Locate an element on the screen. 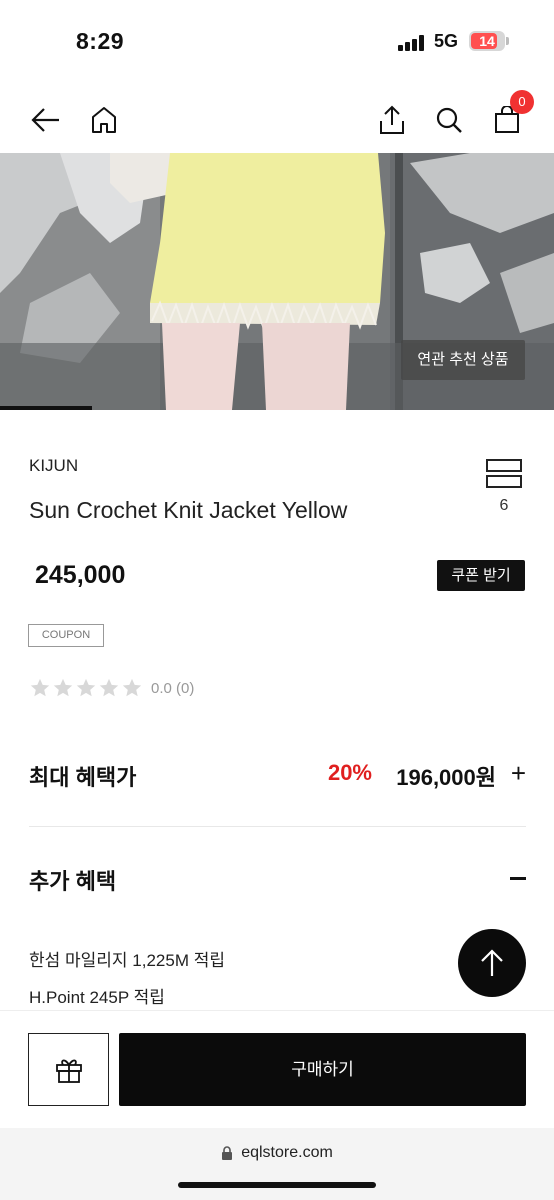 The width and height of the screenshot is (554, 1200). get-coupon-button: 쿠폰 받기 is located at coordinates (481, 575).